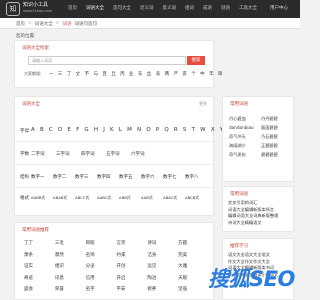  I want to click on word-link: 奇迹, so click(39, 278).